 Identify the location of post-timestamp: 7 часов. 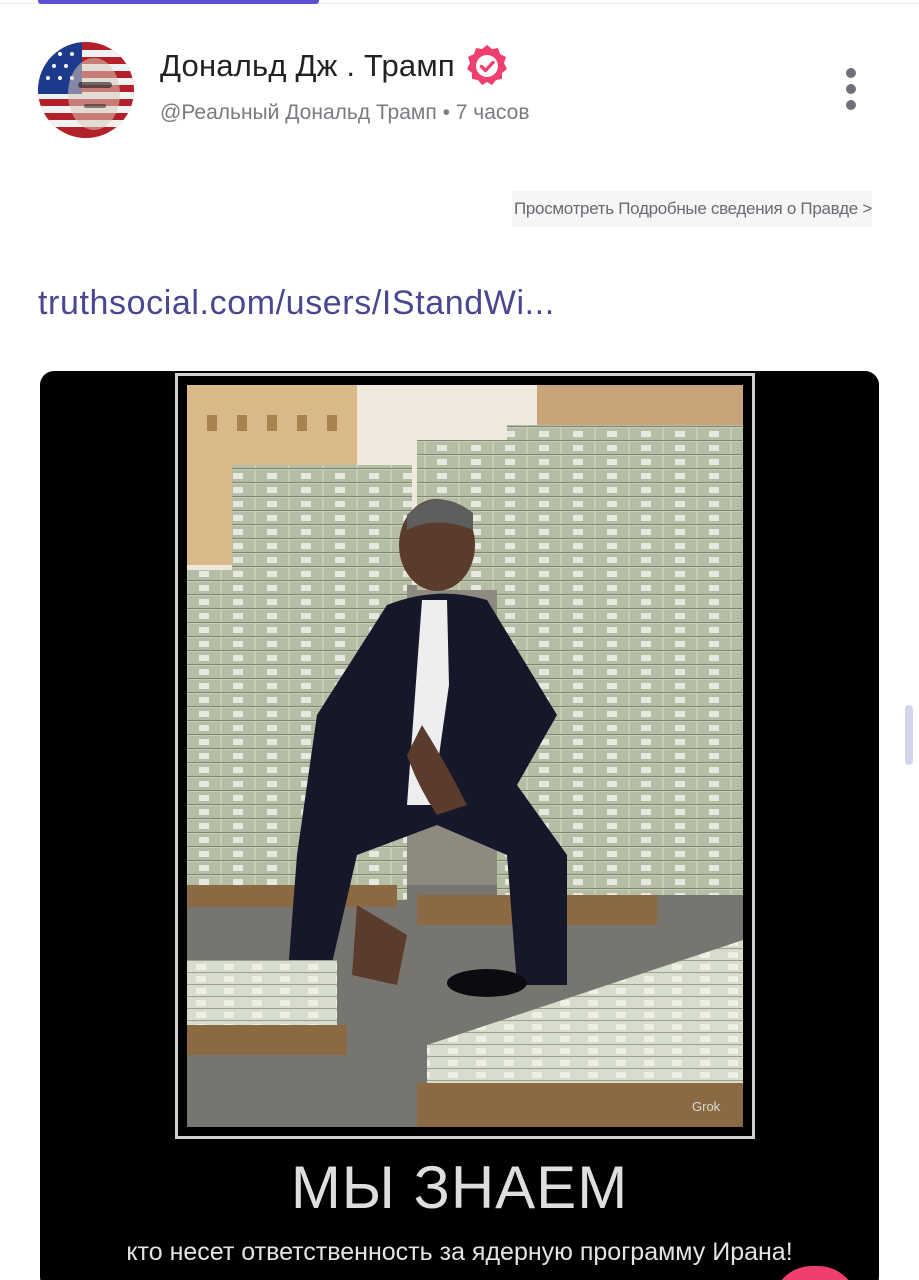
(493, 112).